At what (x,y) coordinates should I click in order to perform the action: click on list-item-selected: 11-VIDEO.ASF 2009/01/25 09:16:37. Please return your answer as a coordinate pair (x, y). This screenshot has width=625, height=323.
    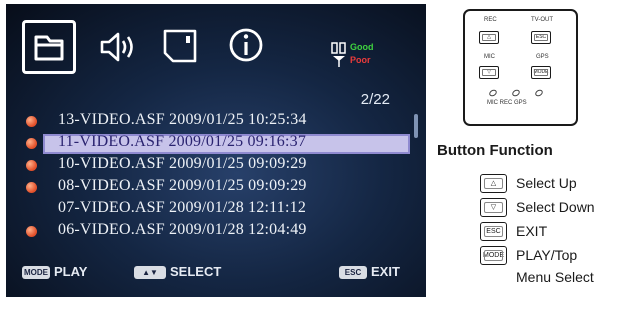
    Looking at the image, I should click on (218, 143).